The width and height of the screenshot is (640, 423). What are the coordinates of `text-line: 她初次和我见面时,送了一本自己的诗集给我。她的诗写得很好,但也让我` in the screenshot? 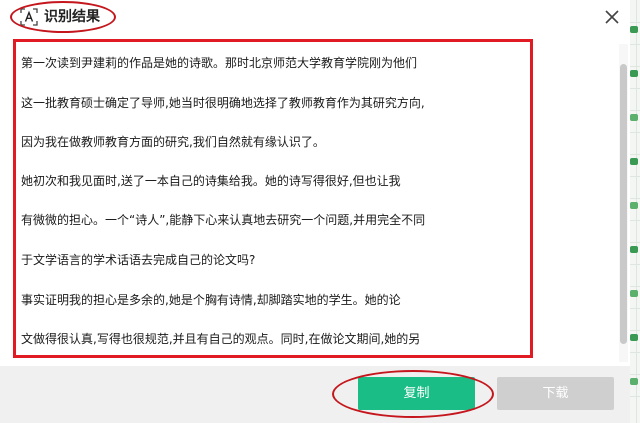 It's located at (211, 181).